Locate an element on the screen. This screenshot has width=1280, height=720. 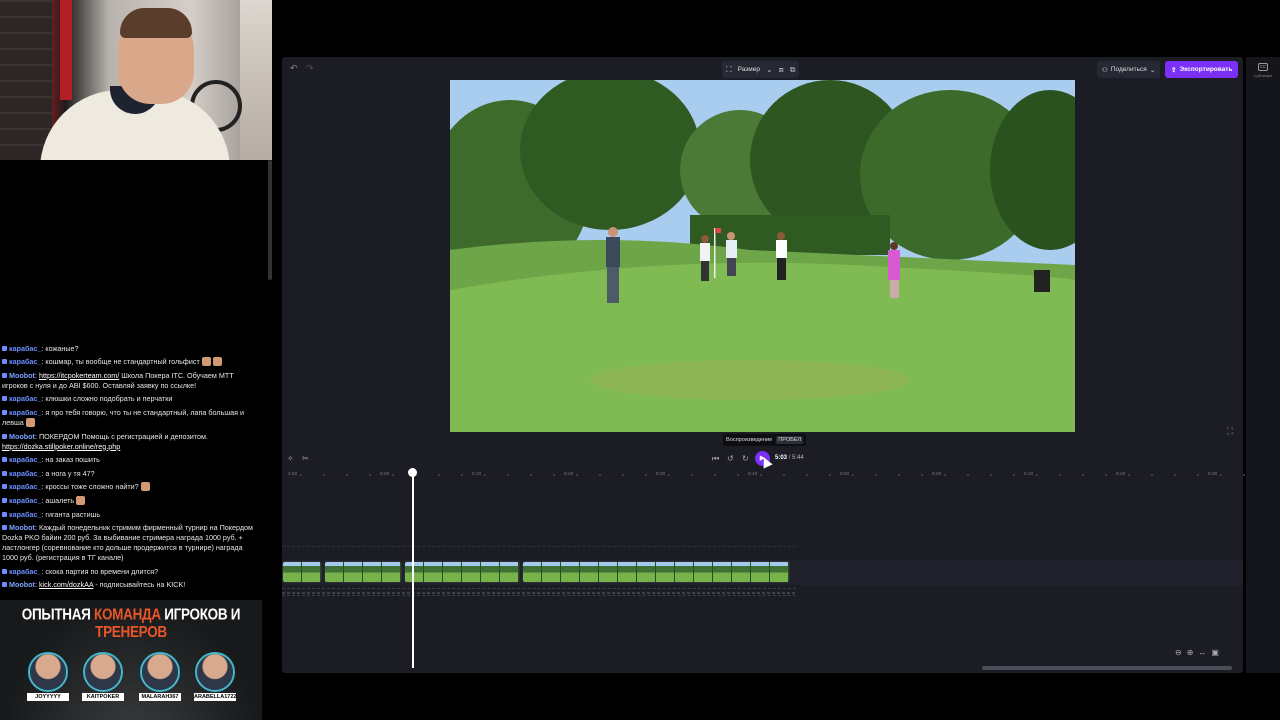
flip-icon: ⧉ is located at coordinates (793, 70).